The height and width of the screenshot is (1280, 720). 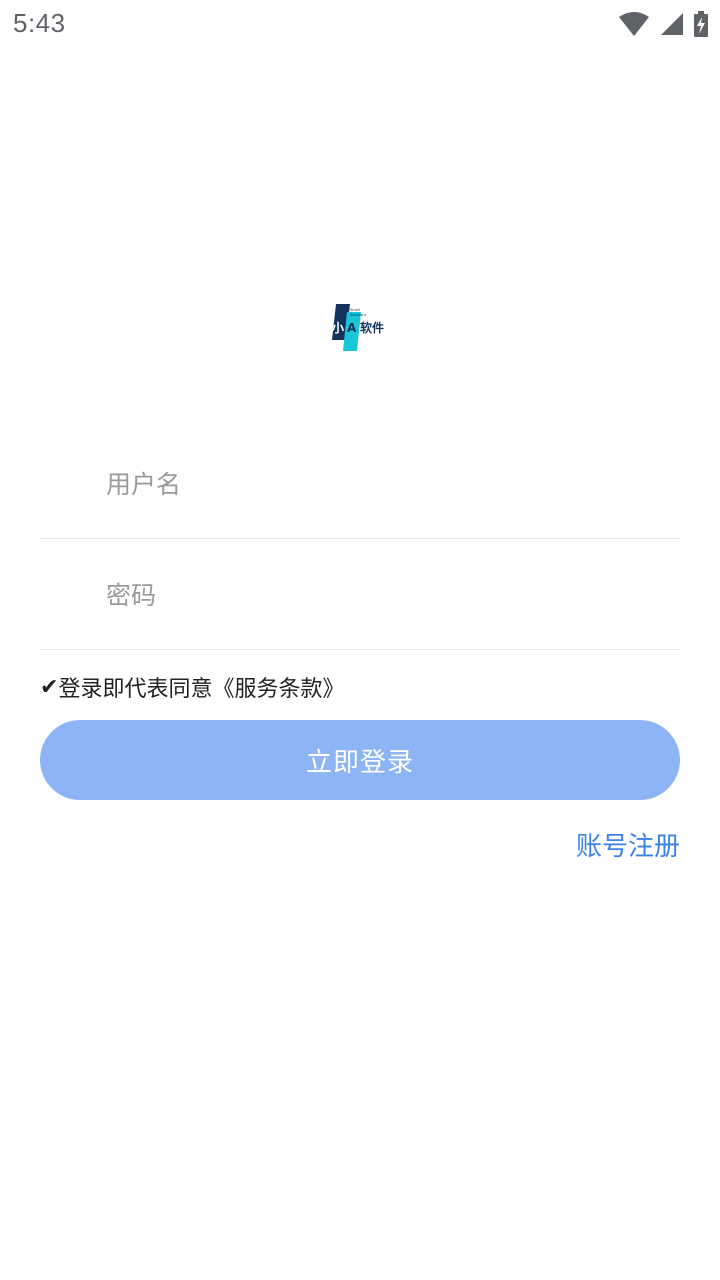 What do you see at coordinates (372, 327) in the screenshot?
I see `svg-text: 软件` at bounding box center [372, 327].